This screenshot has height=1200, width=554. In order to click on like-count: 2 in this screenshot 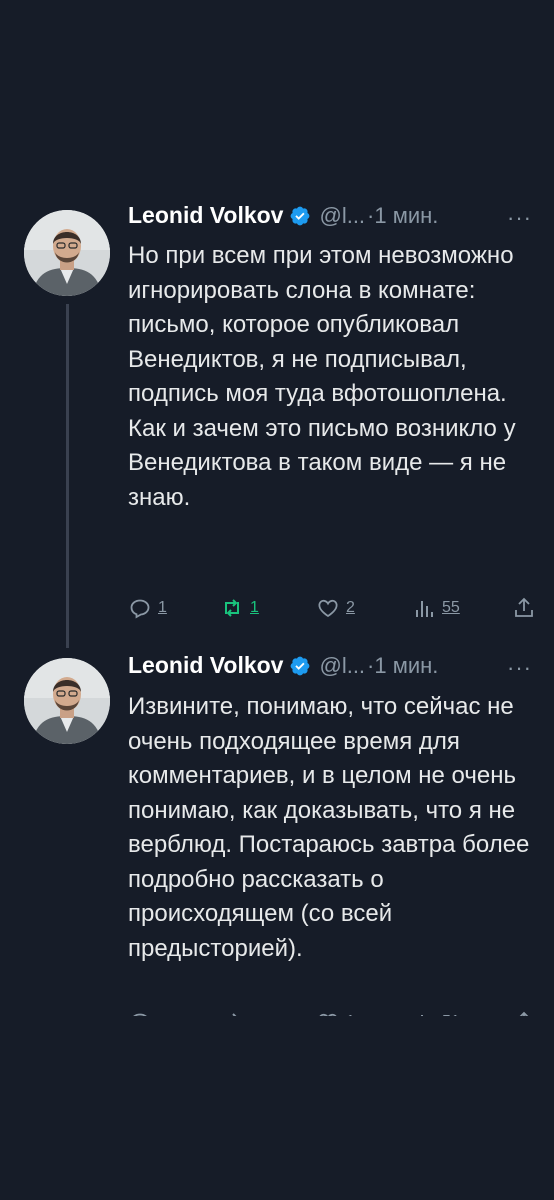, I will do `click(350, 607)`.